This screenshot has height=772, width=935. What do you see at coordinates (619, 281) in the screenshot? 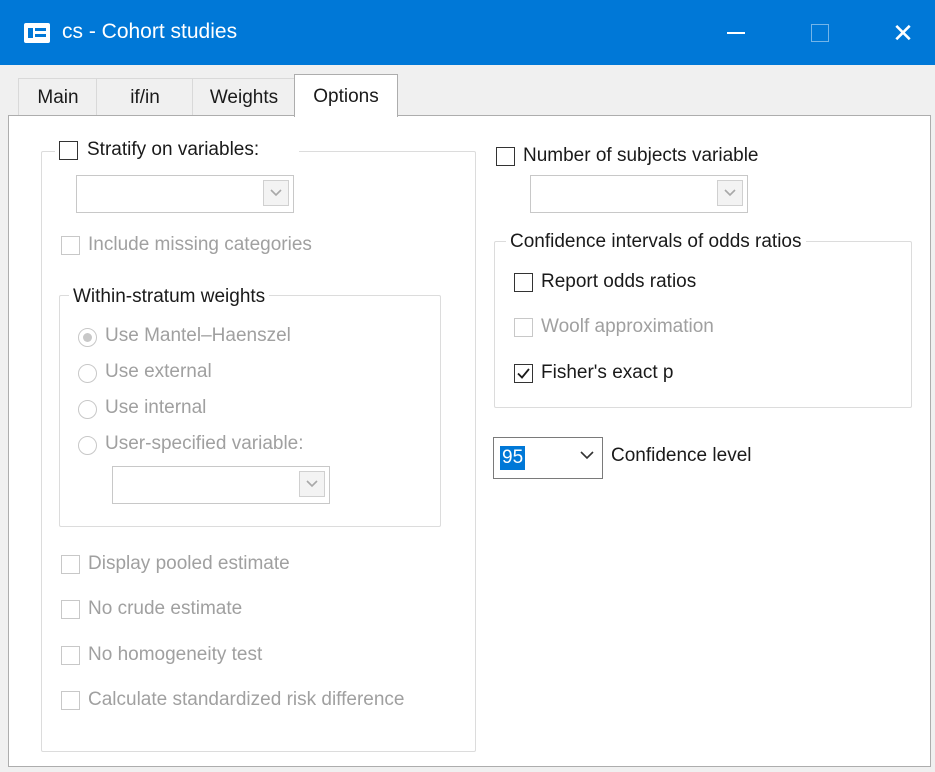
I see `report-odds-label: Report odds ratios` at bounding box center [619, 281].